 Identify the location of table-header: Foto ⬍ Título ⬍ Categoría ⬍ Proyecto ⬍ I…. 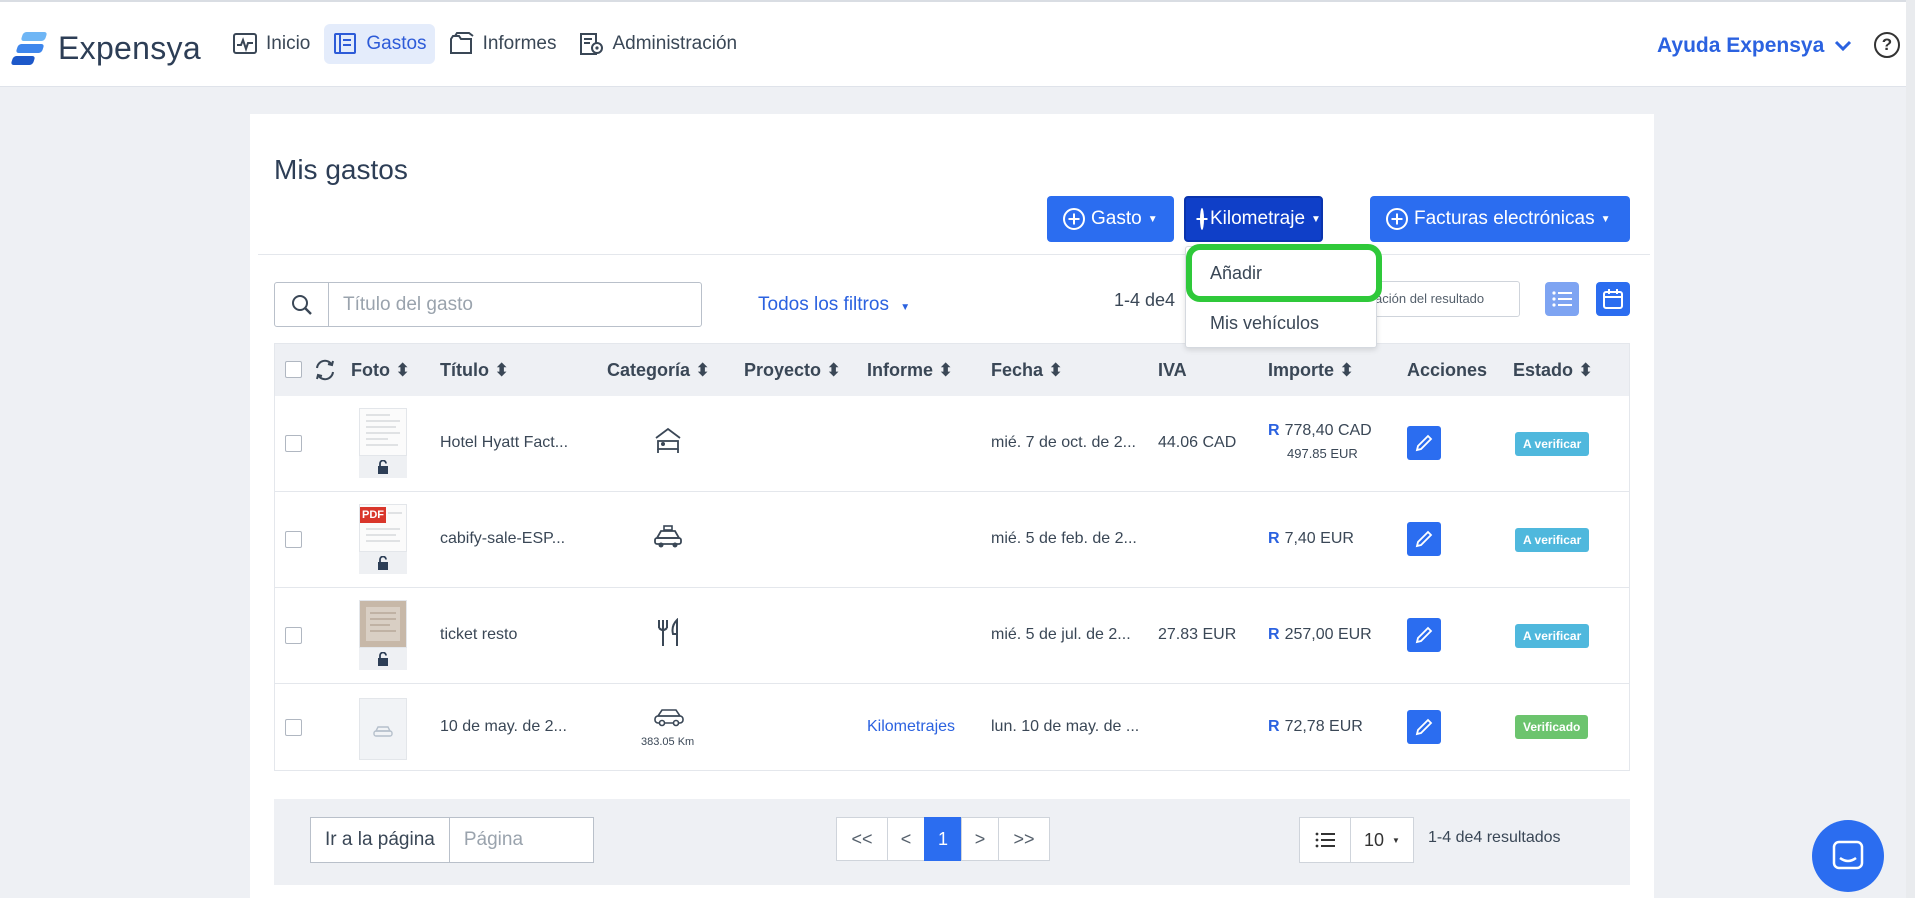
(952, 370).